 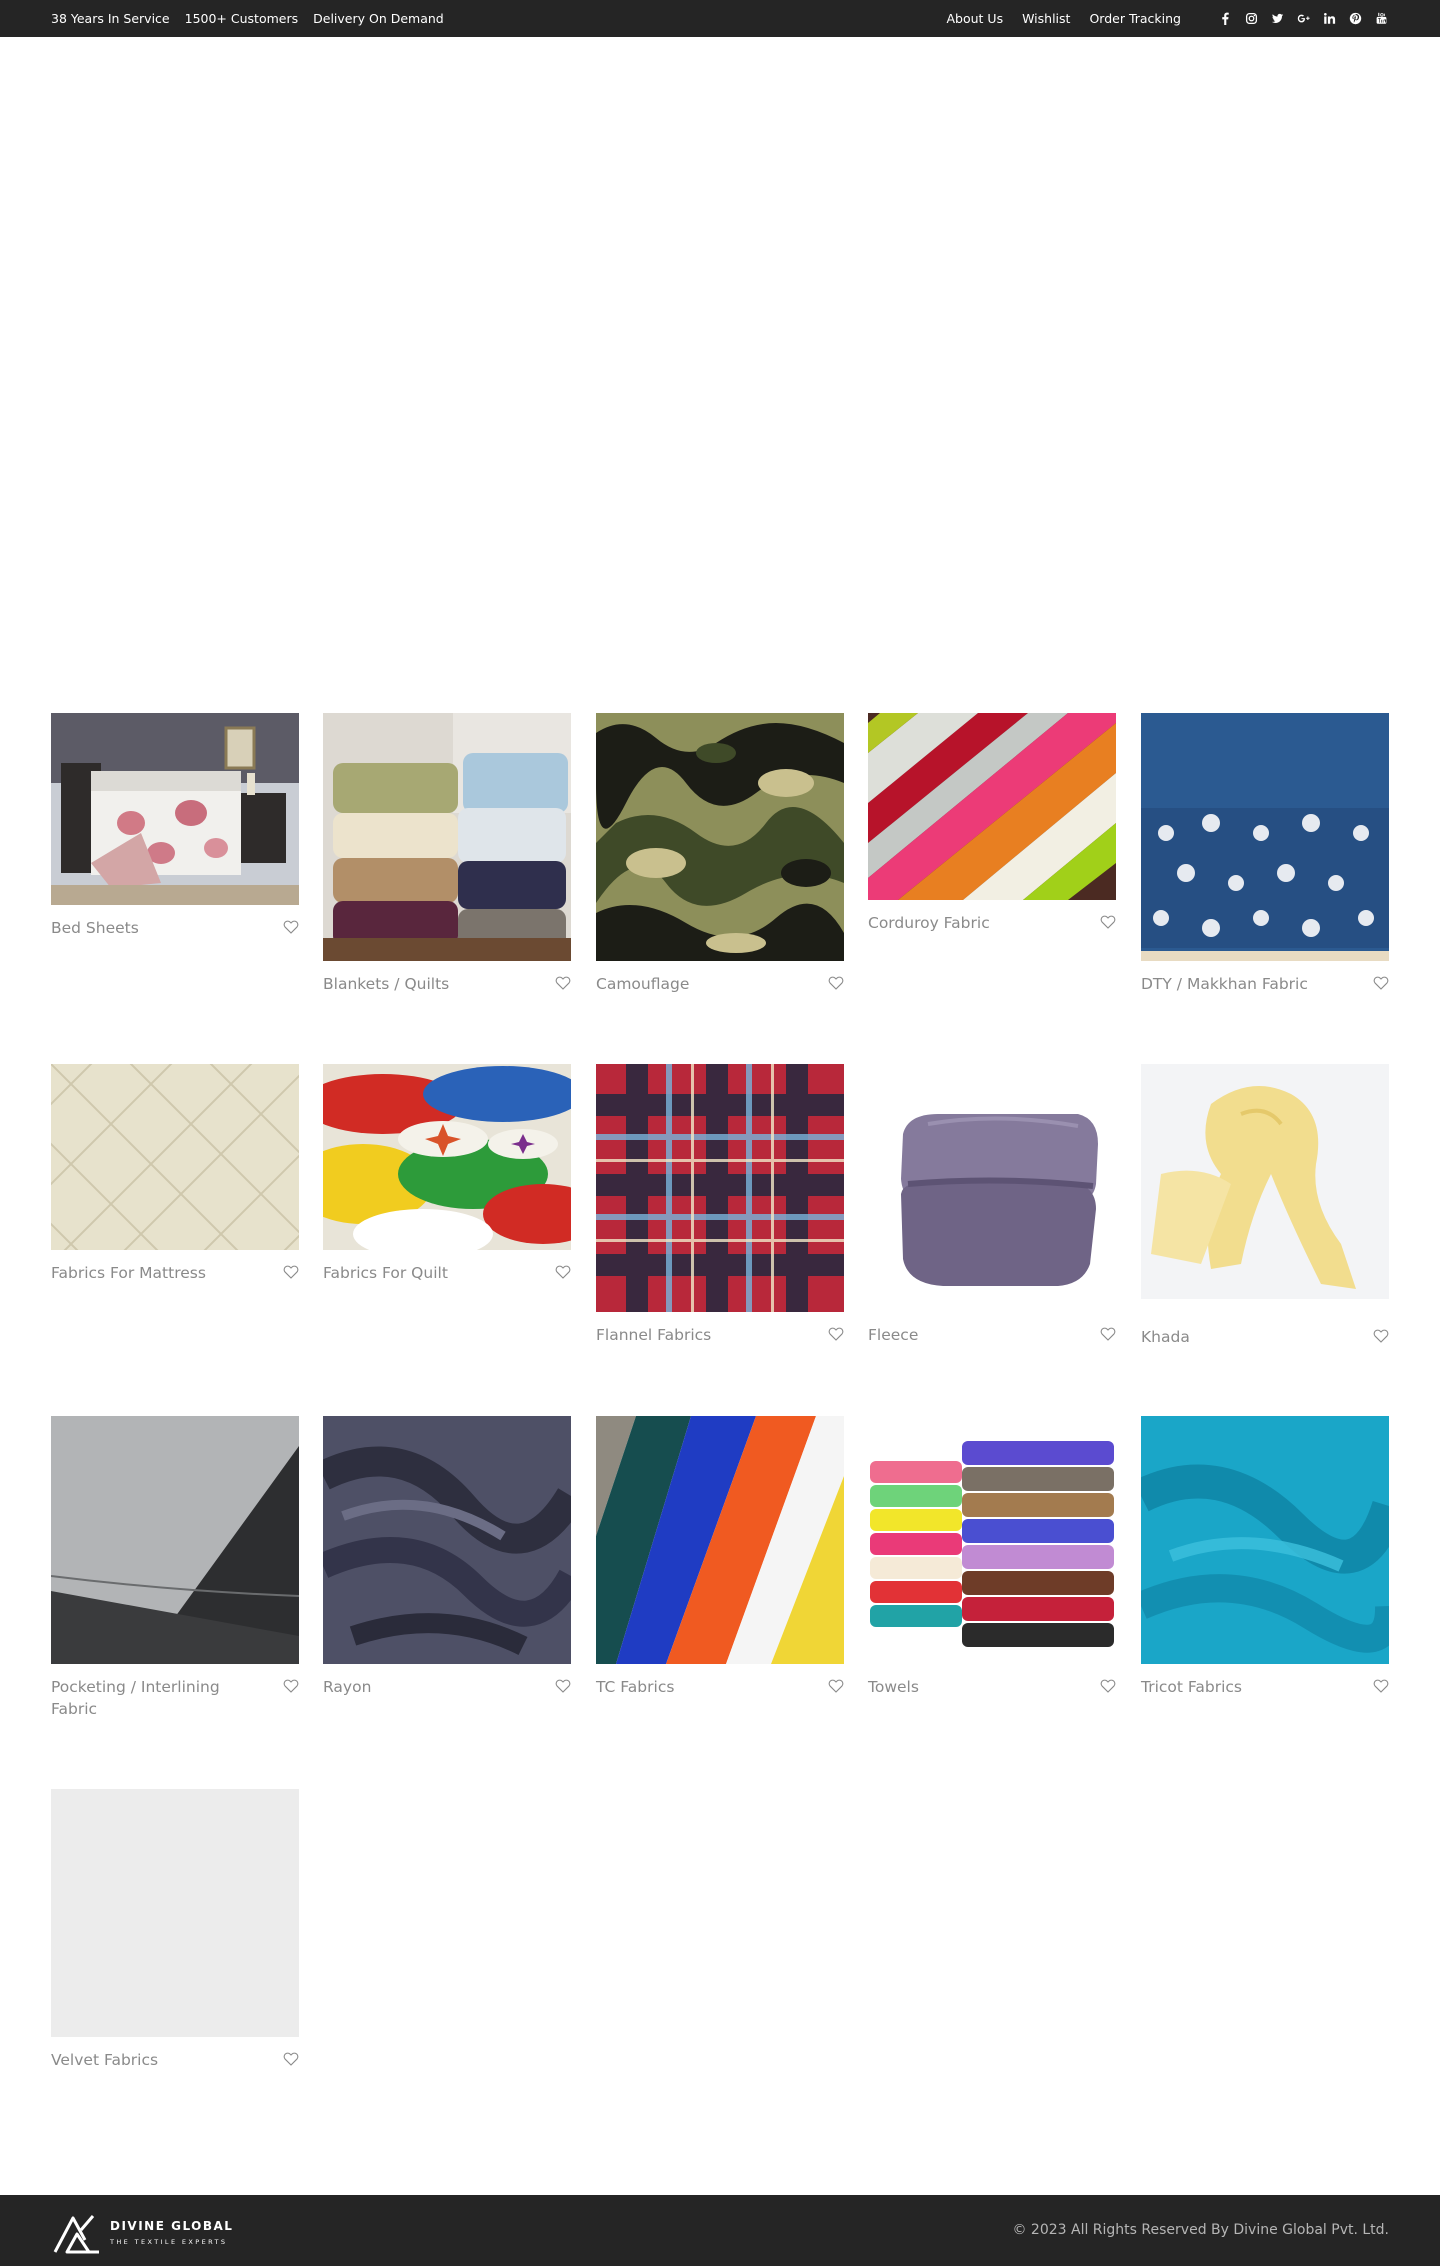 What do you see at coordinates (1303, 19) in the screenshot?
I see `google-plus-icon` at bounding box center [1303, 19].